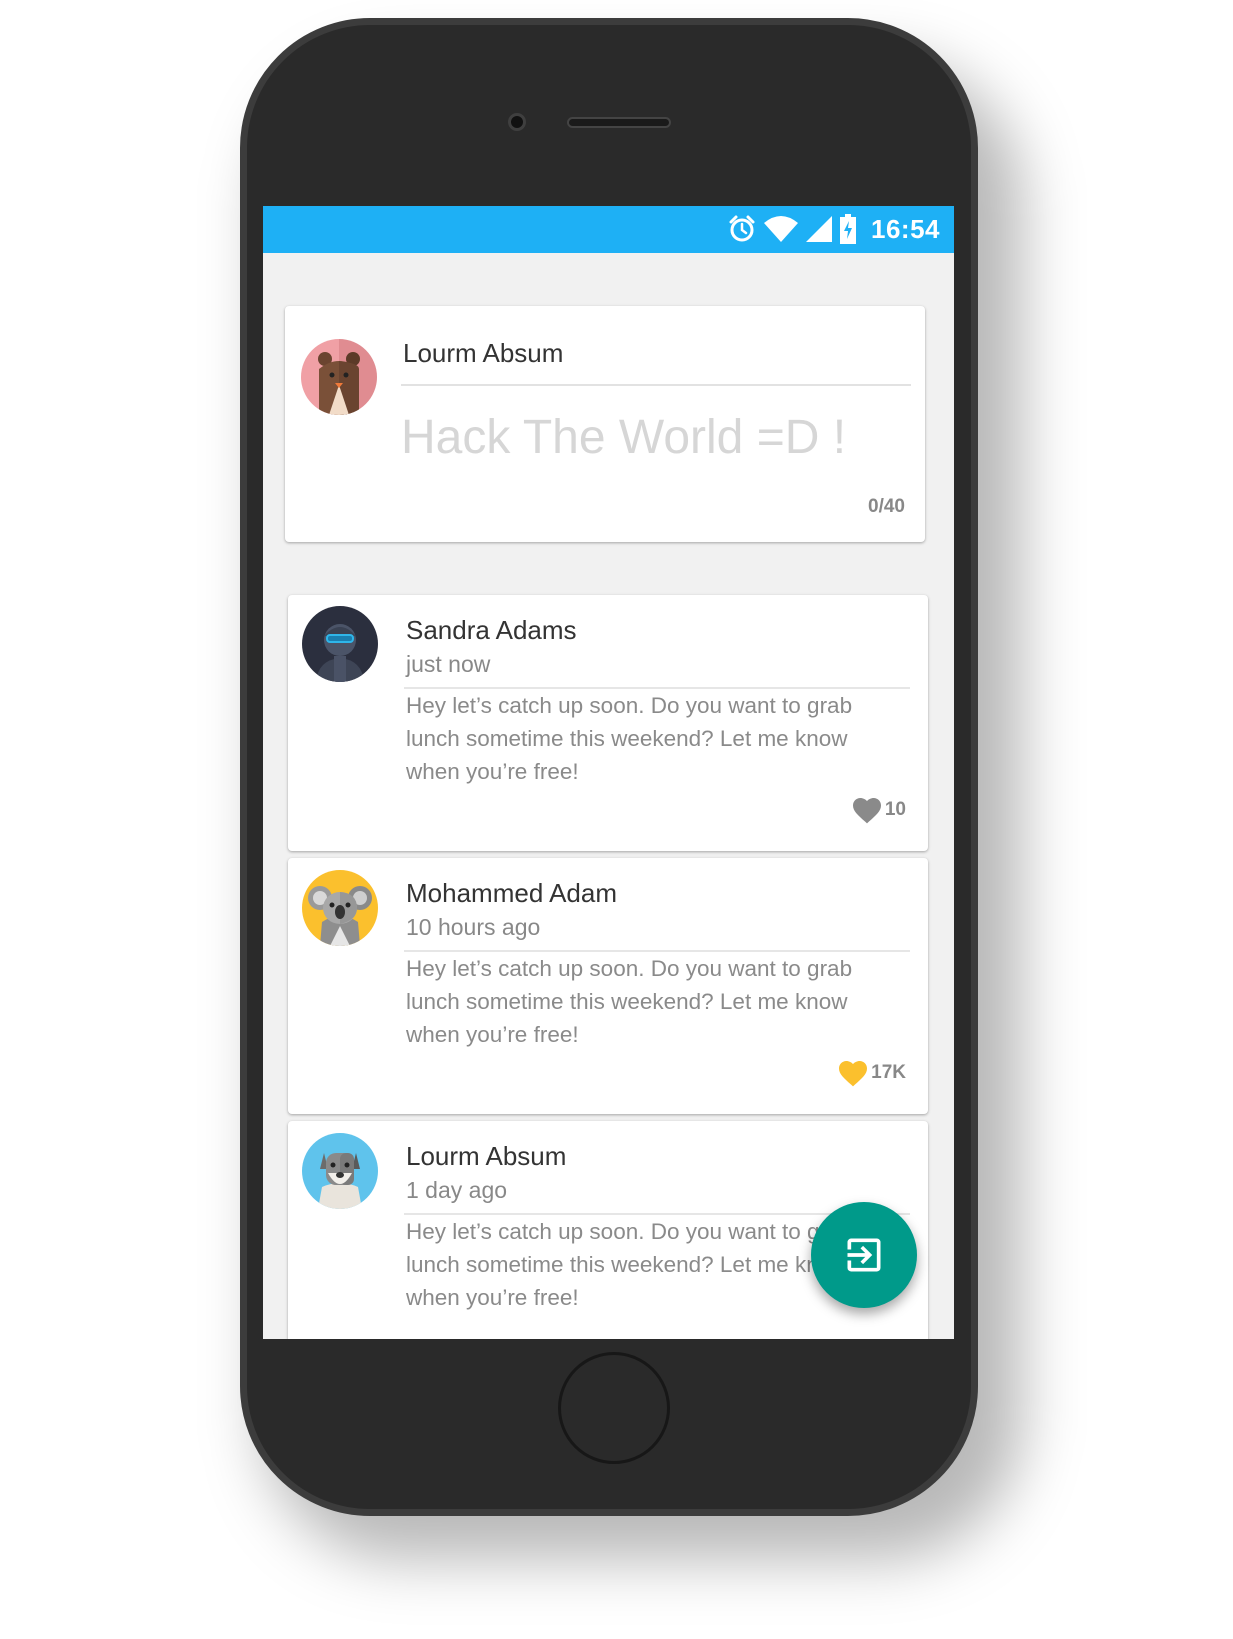  I want to click on battery-charging-icon, so click(848, 229).